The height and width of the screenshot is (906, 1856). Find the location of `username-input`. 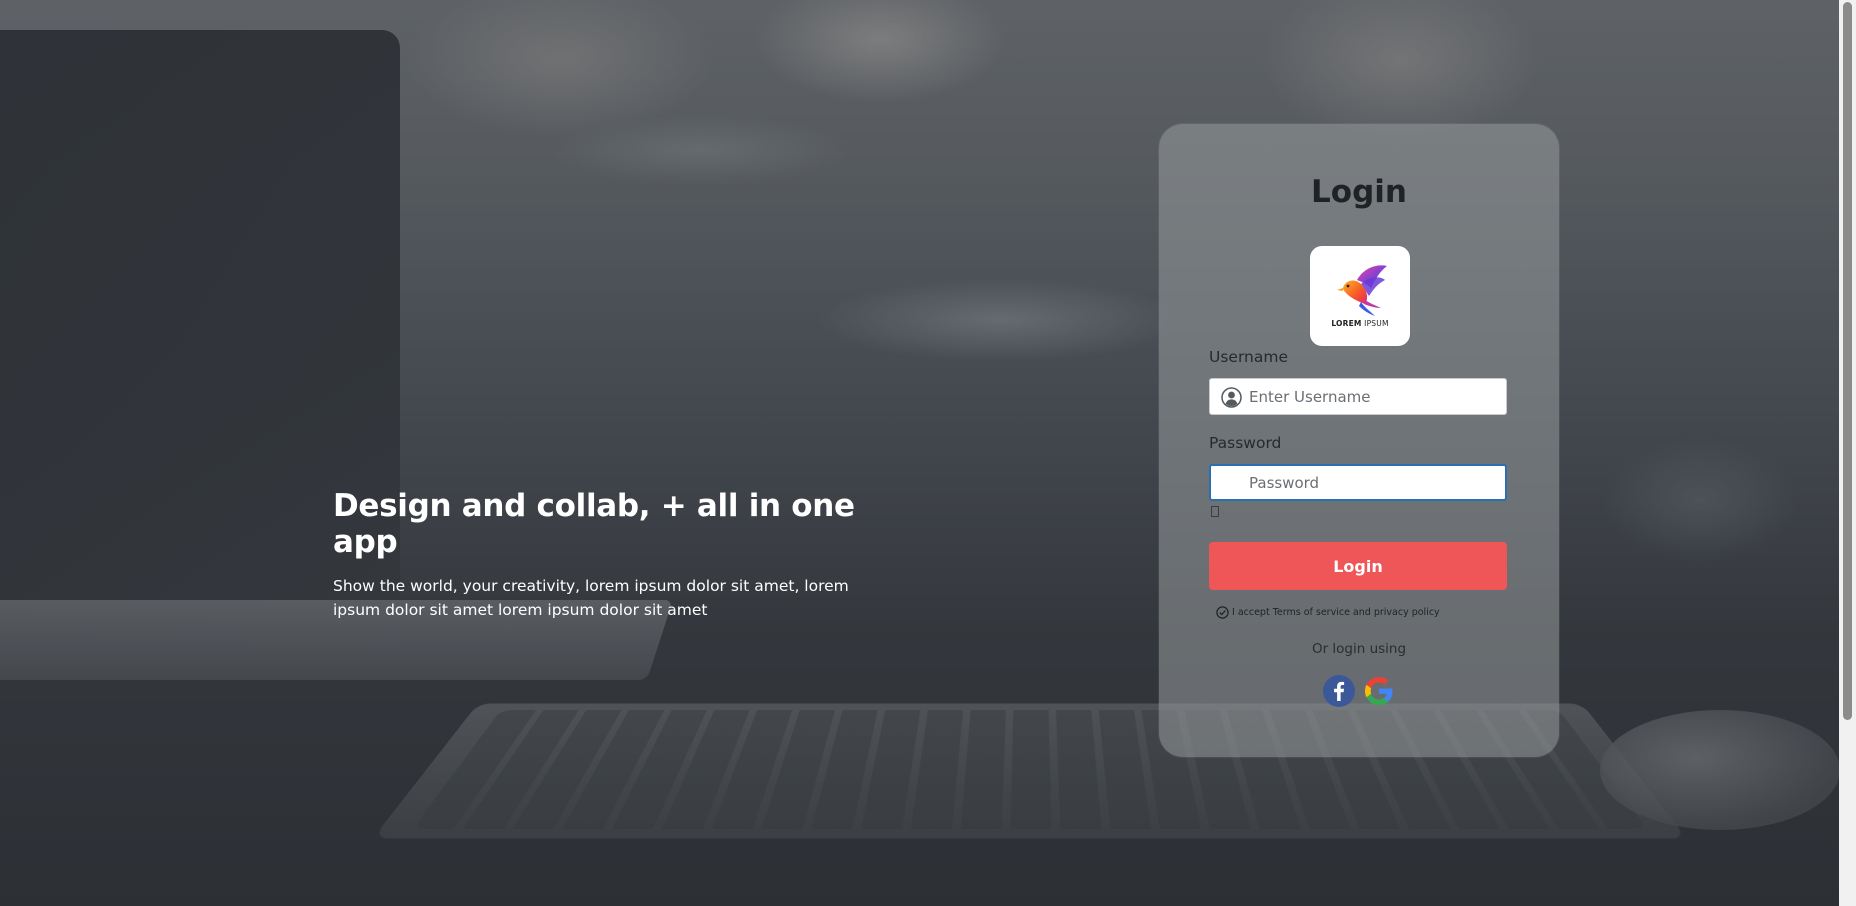

username-input is located at coordinates (1374, 396).